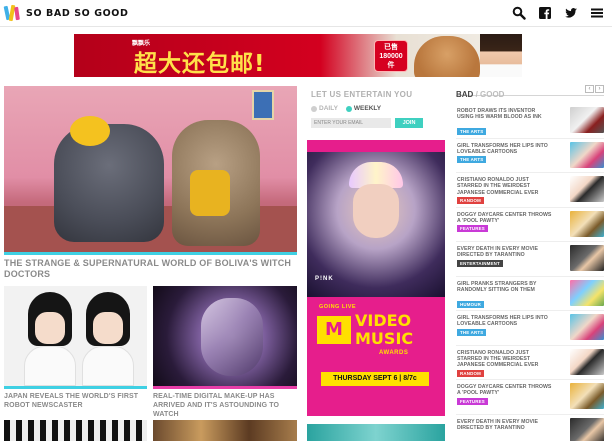 This screenshot has width=612, height=441. I want to click on site-logo: SO BAD SO GOOD, so click(66, 13).